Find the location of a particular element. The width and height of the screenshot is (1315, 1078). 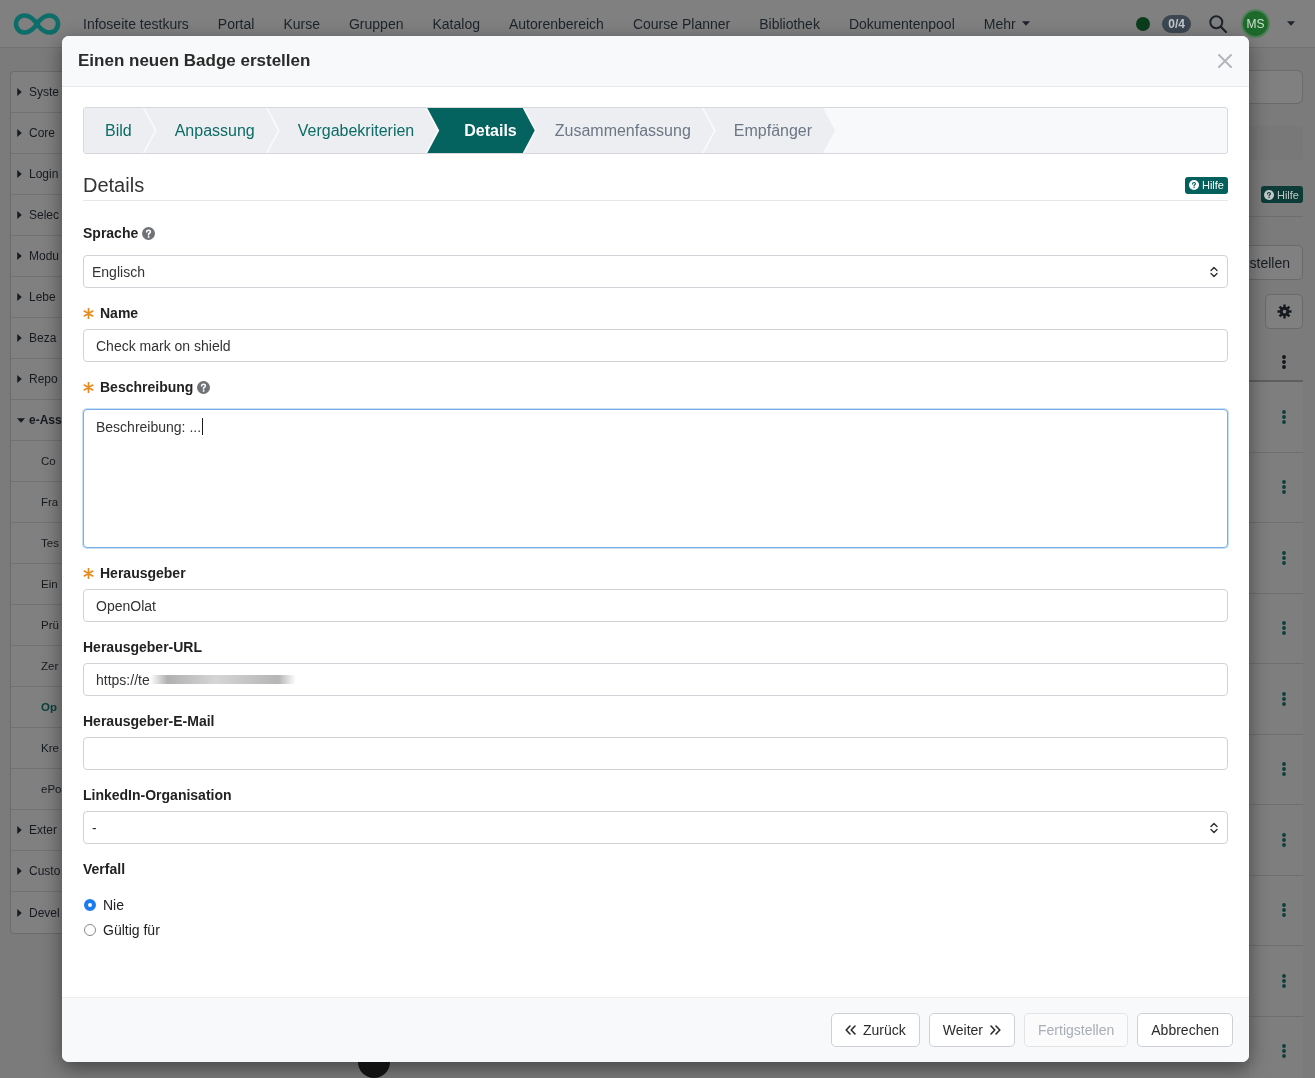

field-label: Name is located at coordinates (119, 313).